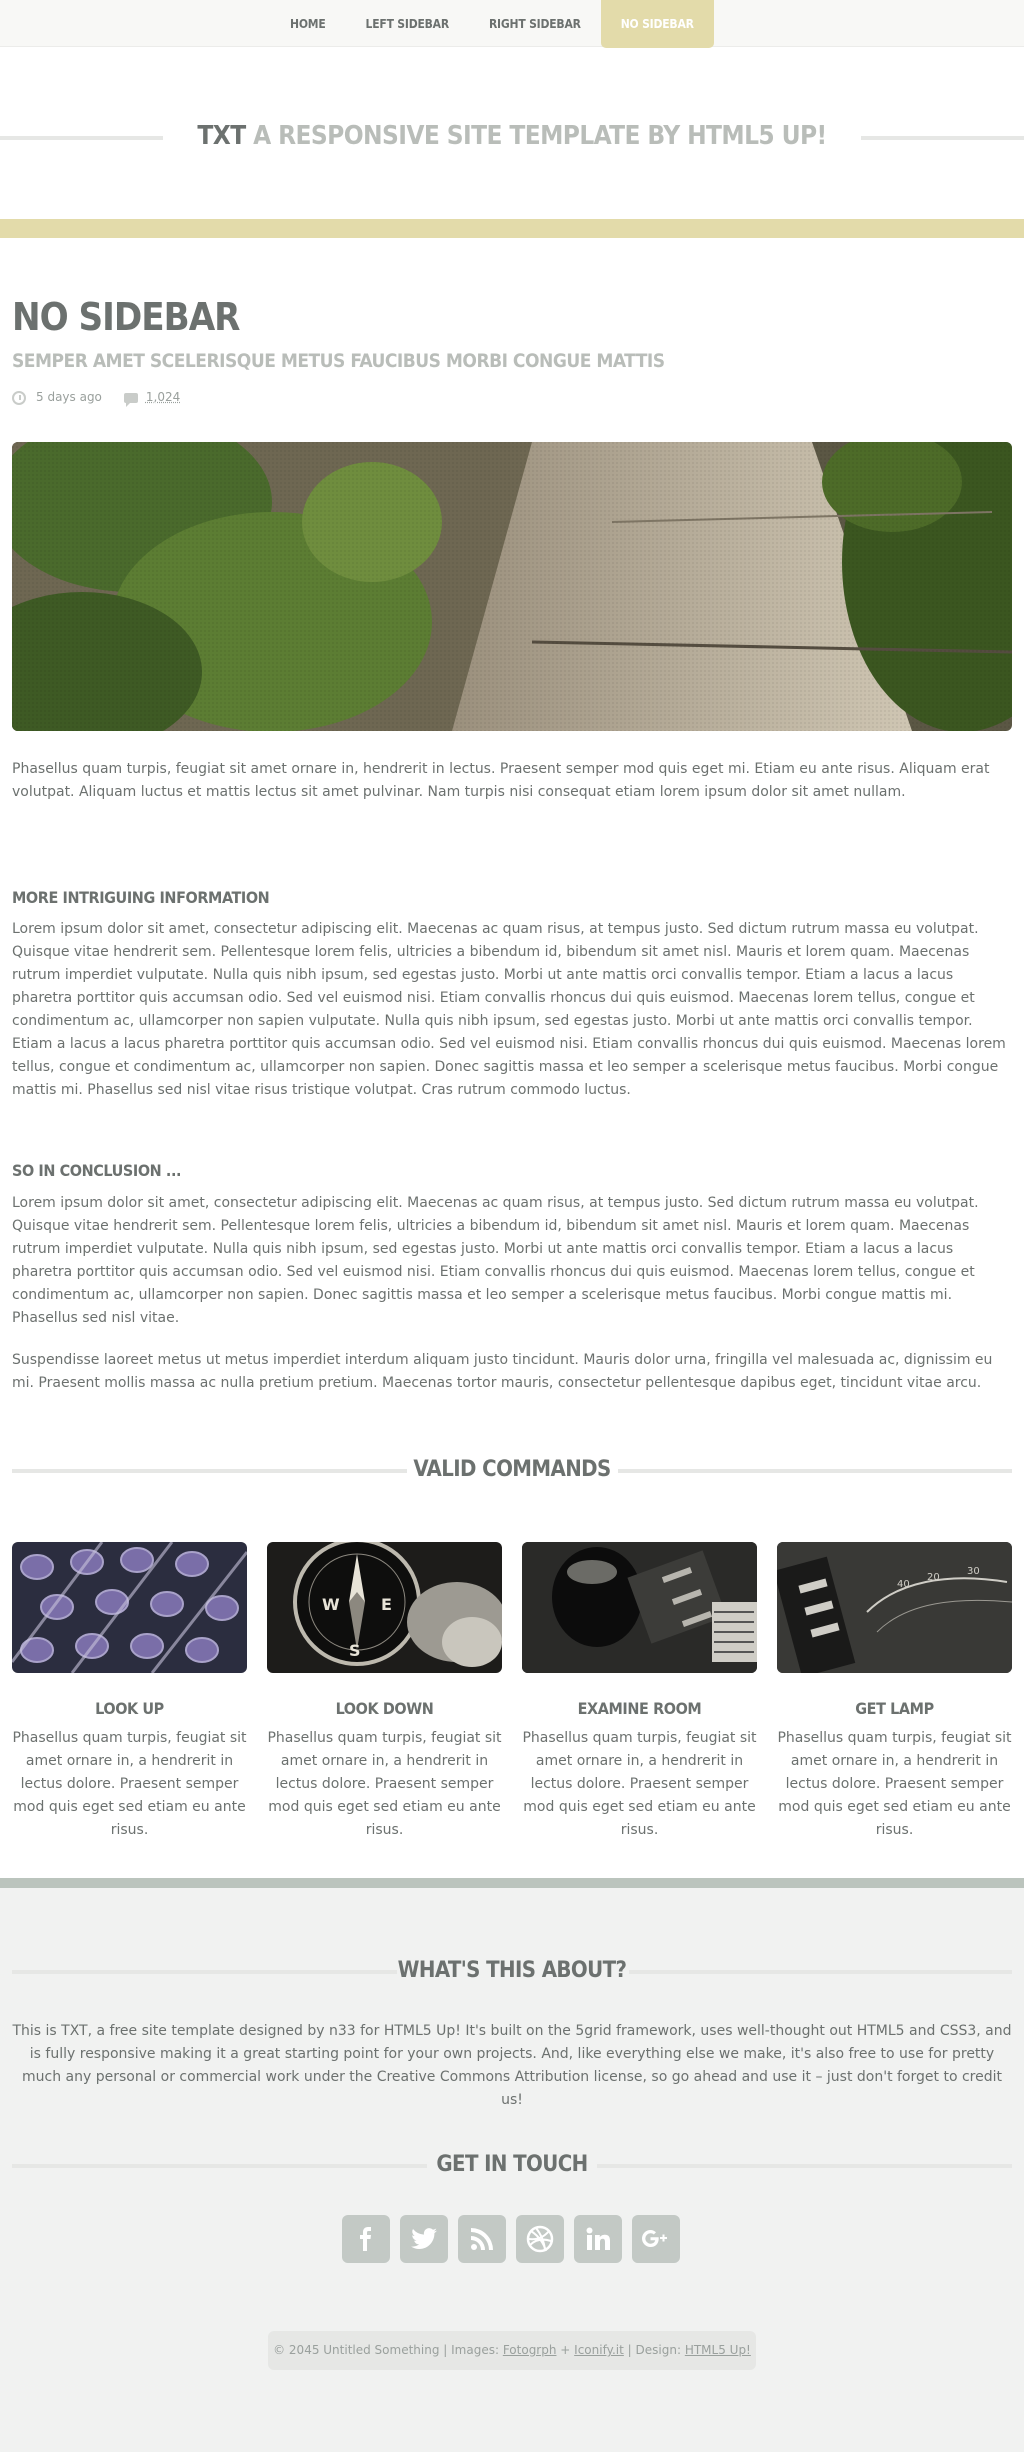 Image resolution: width=1024 pixels, height=2452 pixels. I want to click on command-title-look-up: LOOK UP, so click(129, 1708).